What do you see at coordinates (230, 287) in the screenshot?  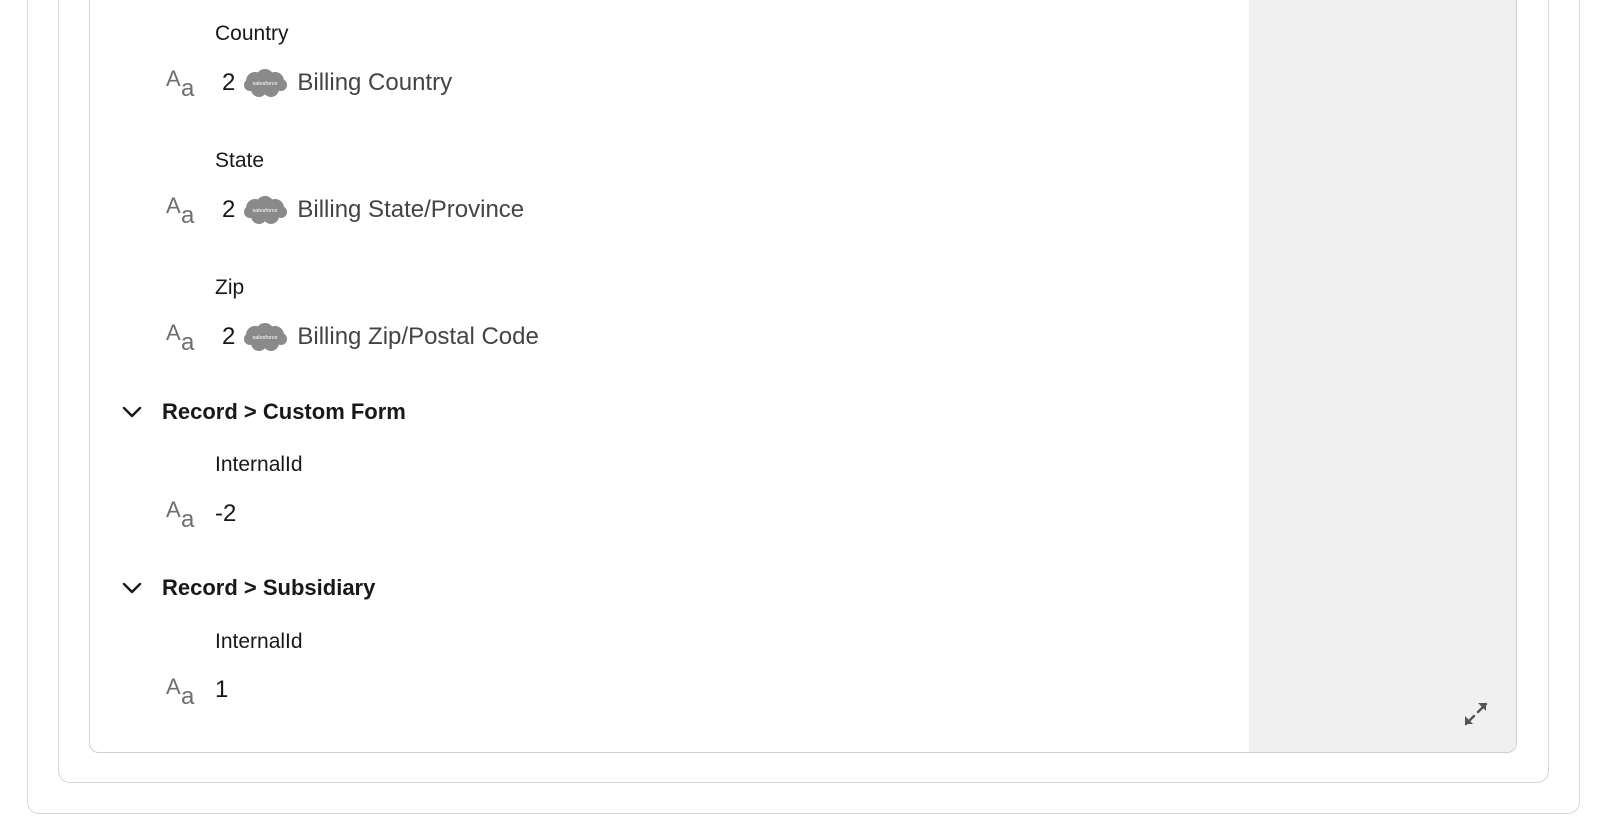 I see `field-label-zip: Zip` at bounding box center [230, 287].